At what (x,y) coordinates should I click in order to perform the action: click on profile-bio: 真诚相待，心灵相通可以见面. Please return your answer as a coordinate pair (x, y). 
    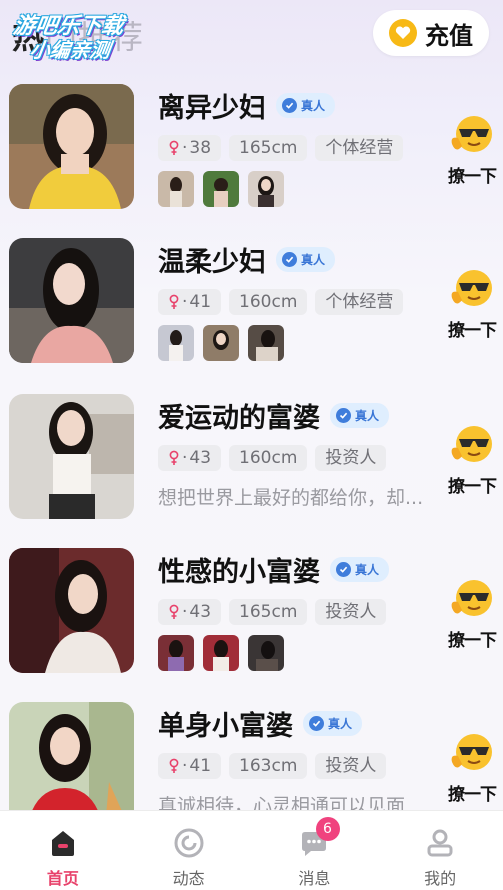
    Looking at the image, I should click on (282, 802).